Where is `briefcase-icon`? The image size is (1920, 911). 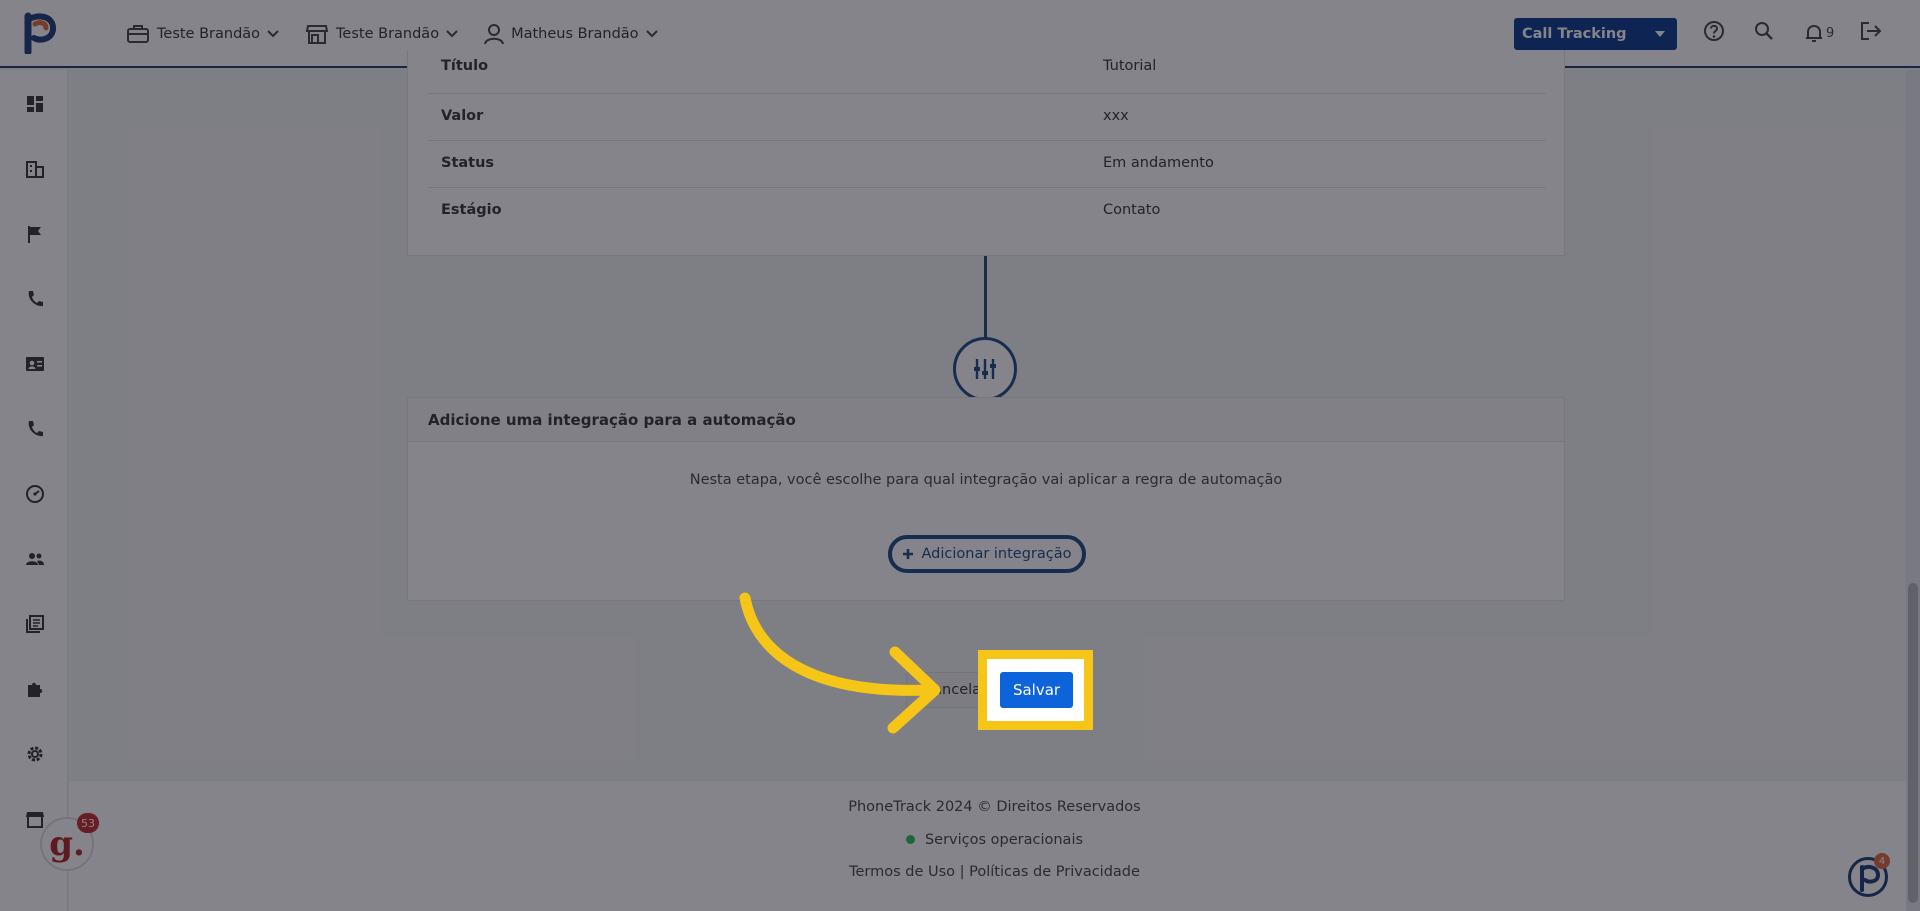 briefcase-icon is located at coordinates (138, 34).